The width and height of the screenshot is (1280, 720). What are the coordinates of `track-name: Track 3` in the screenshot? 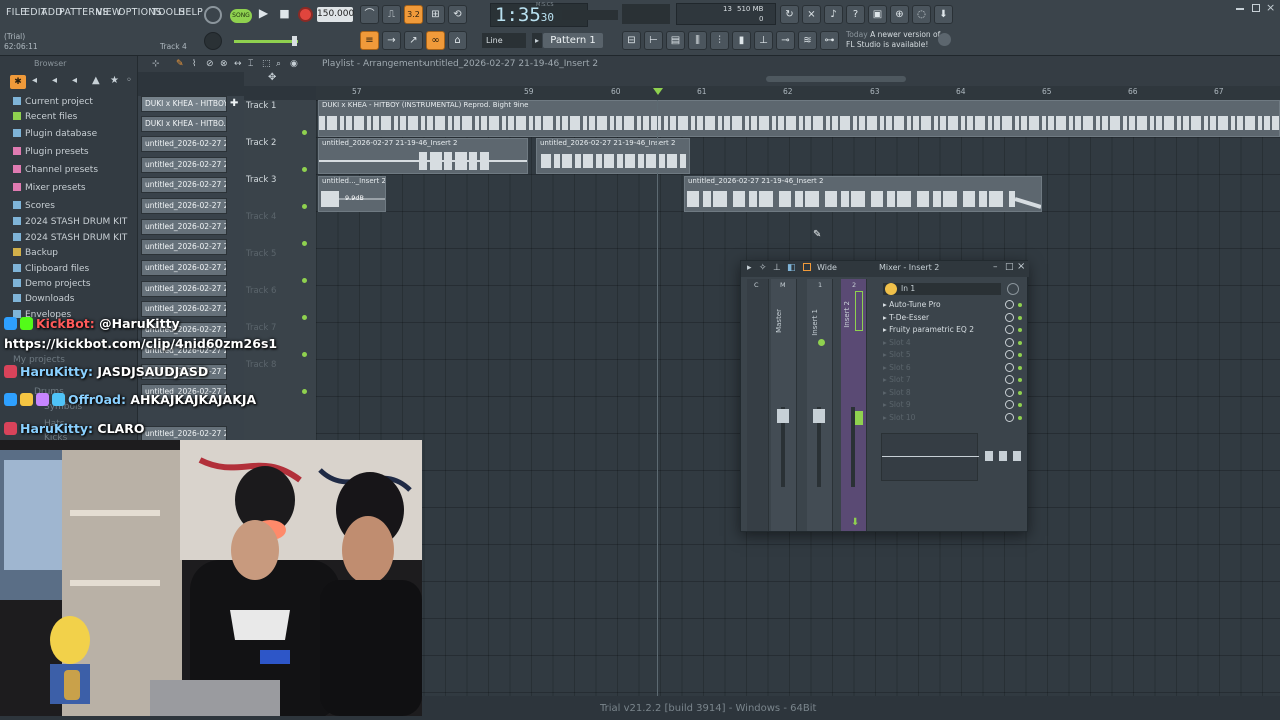 It's located at (261, 180).